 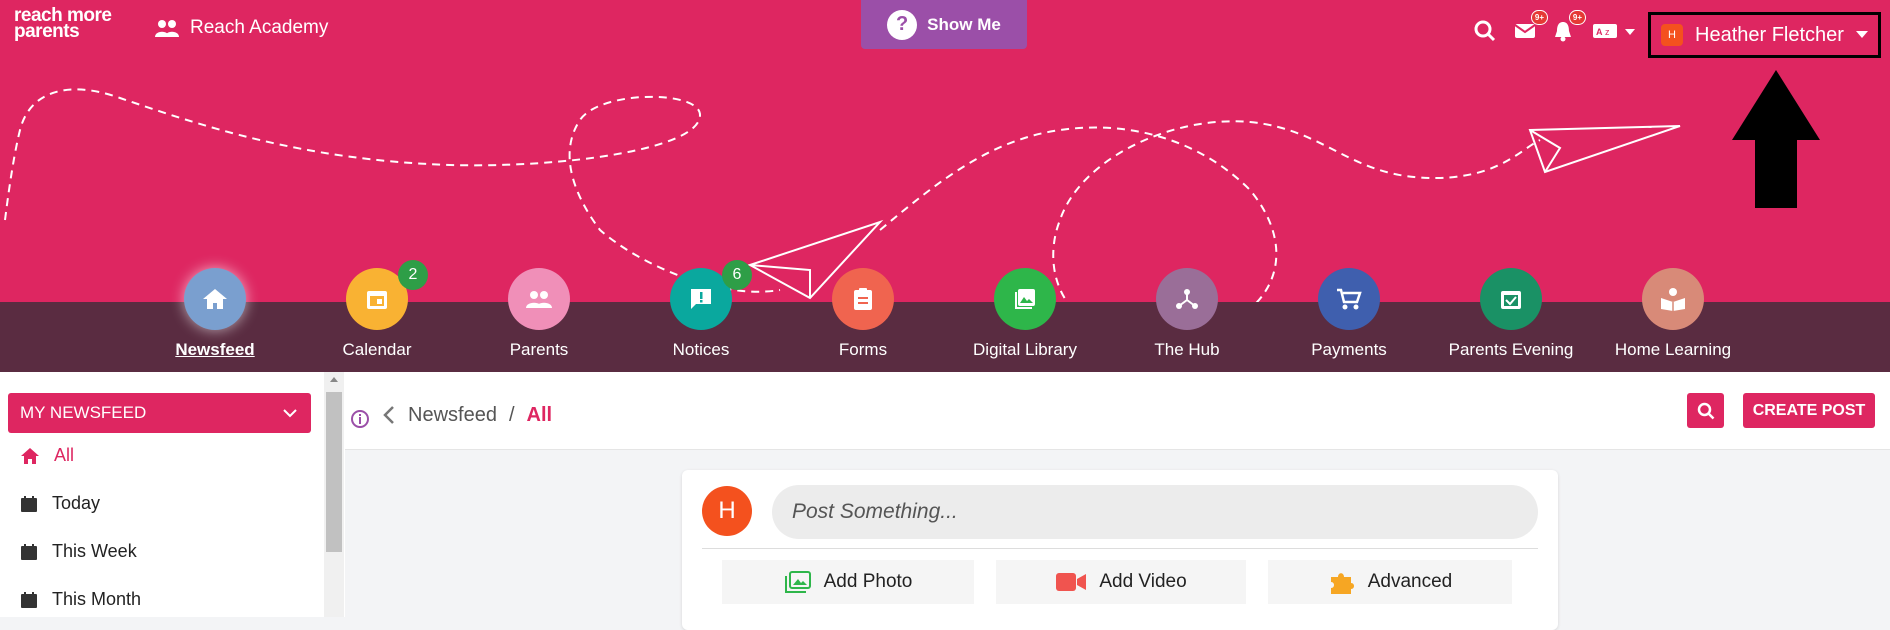 I want to click on nav-notices: 6 Notices, so click(x=701, y=310).